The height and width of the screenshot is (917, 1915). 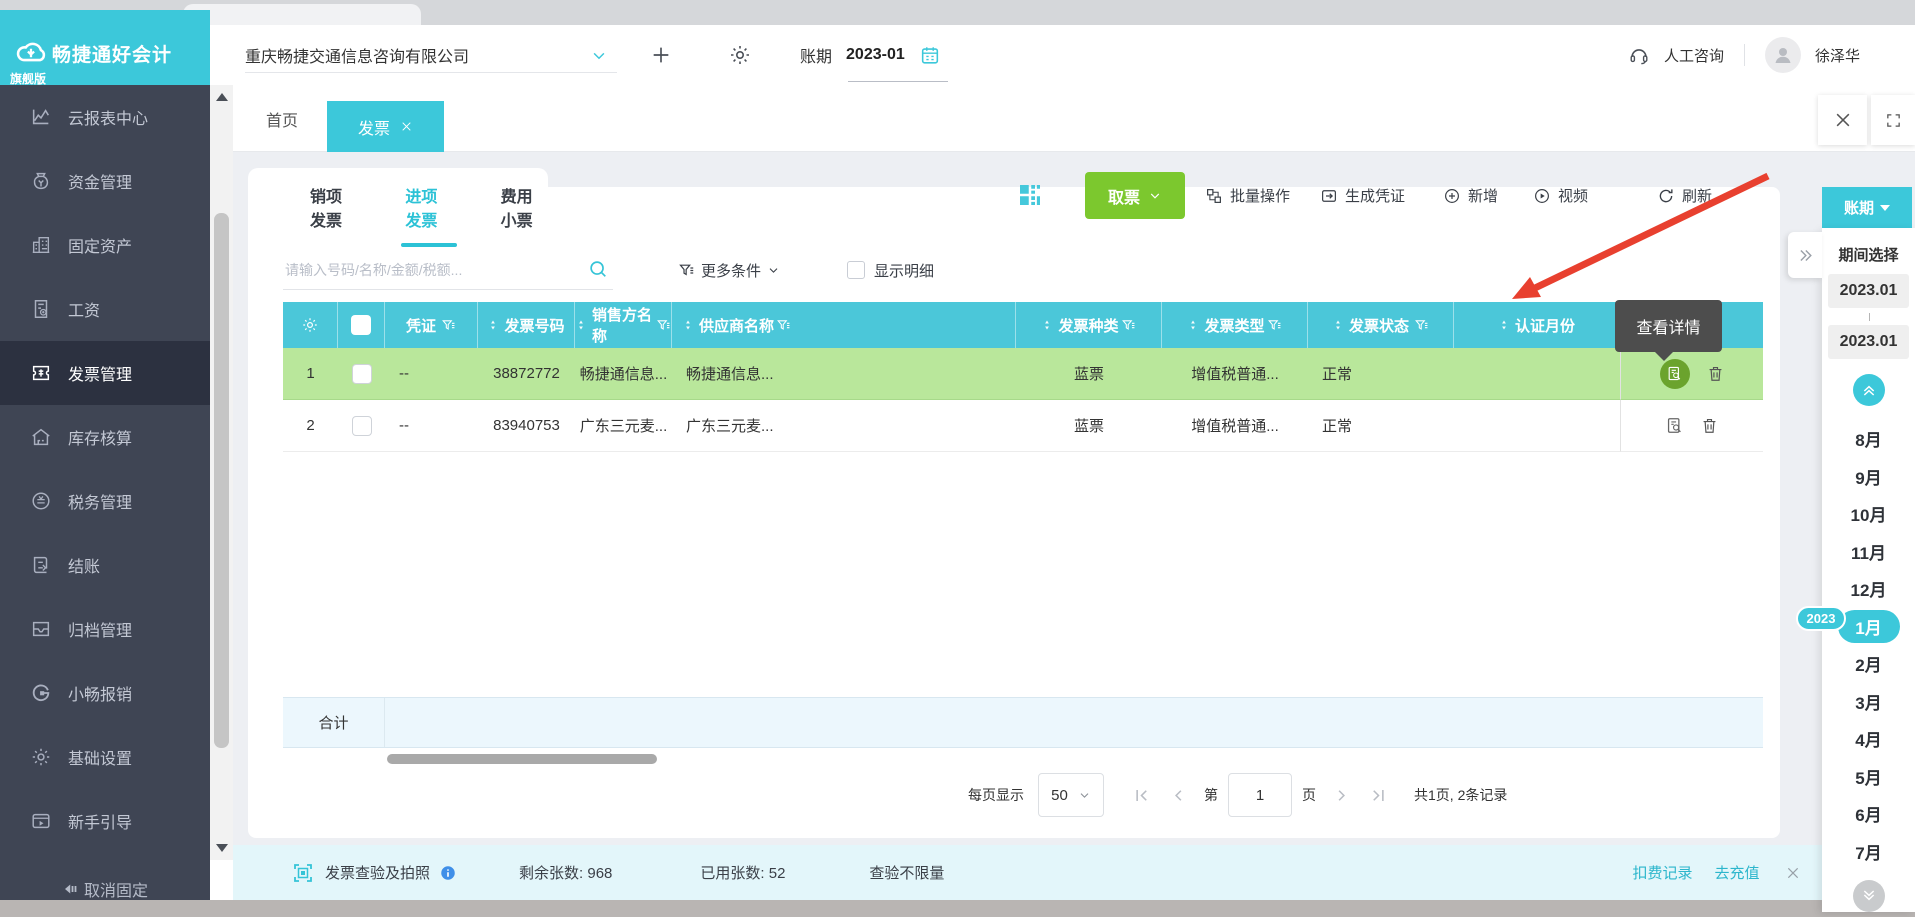 What do you see at coordinates (1868, 852) in the screenshot?
I see `month-item: 7月` at bounding box center [1868, 852].